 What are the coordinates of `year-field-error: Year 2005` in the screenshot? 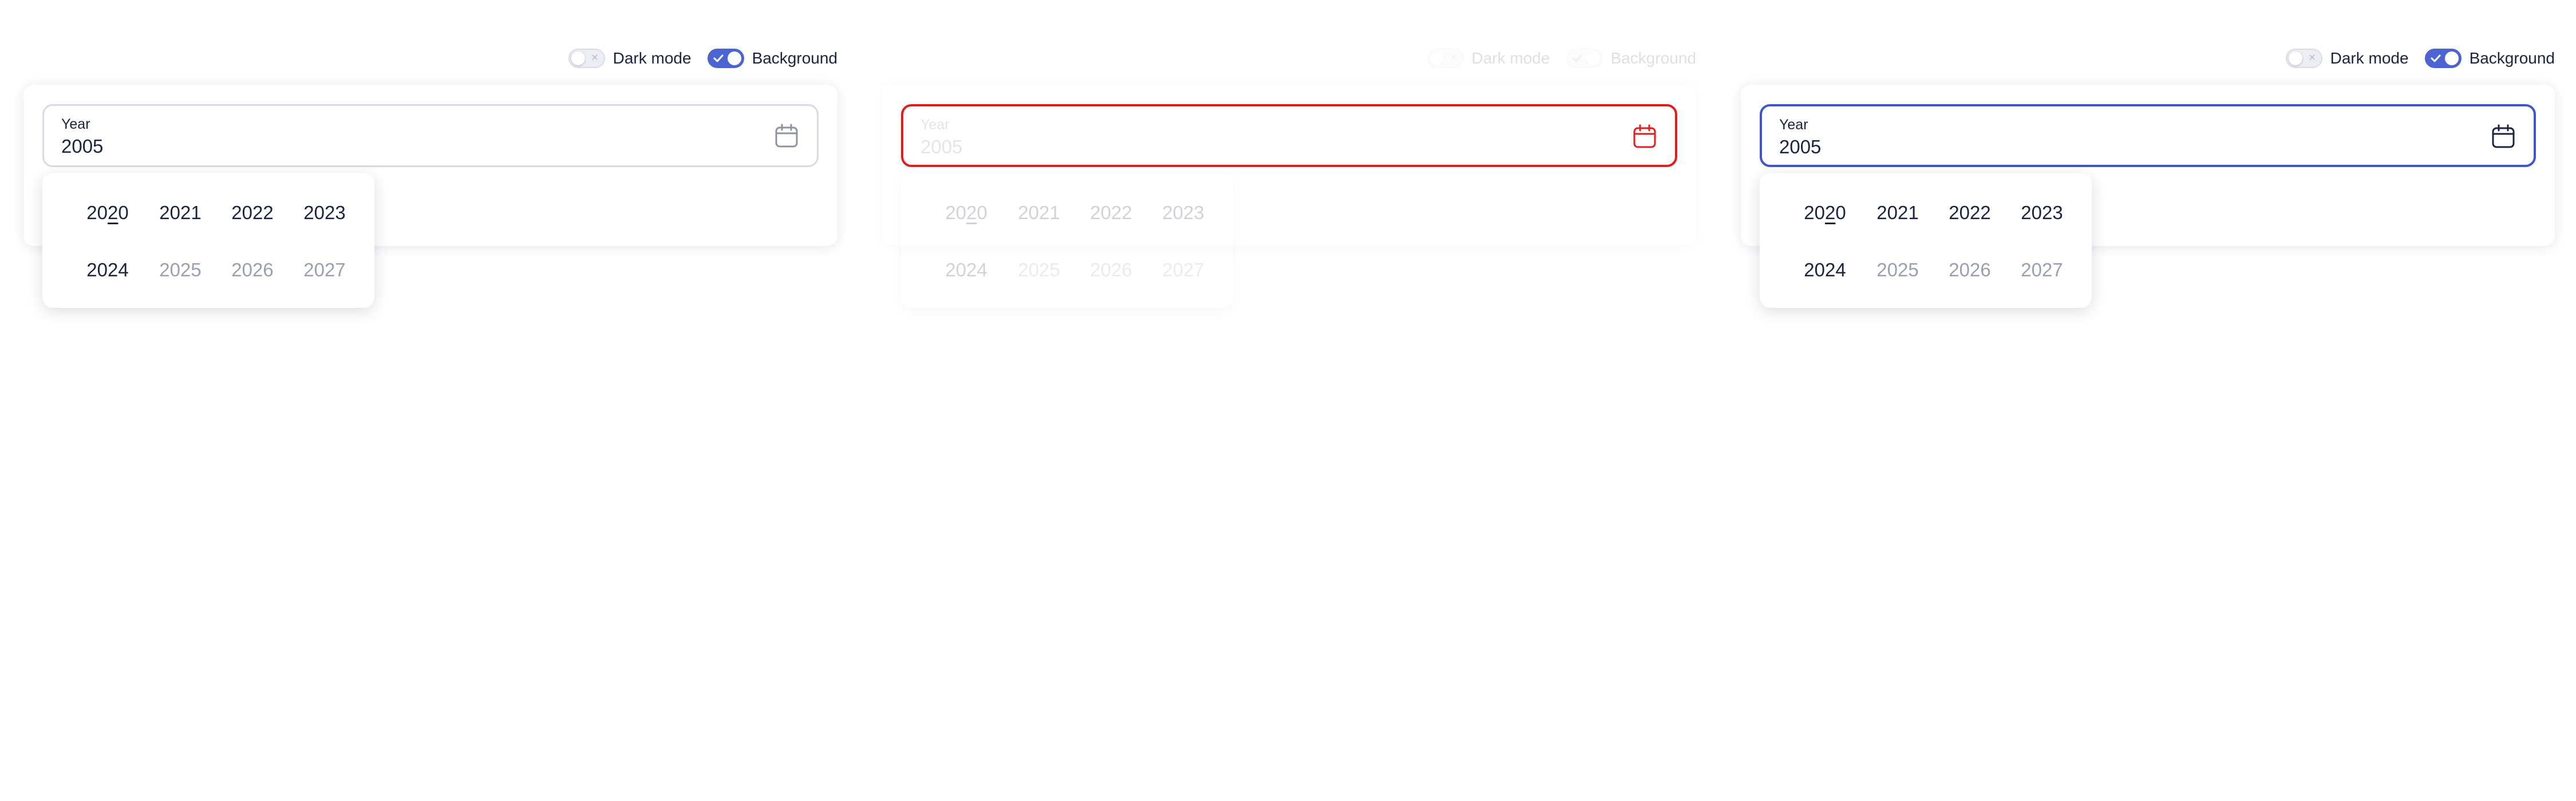 It's located at (1289, 135).